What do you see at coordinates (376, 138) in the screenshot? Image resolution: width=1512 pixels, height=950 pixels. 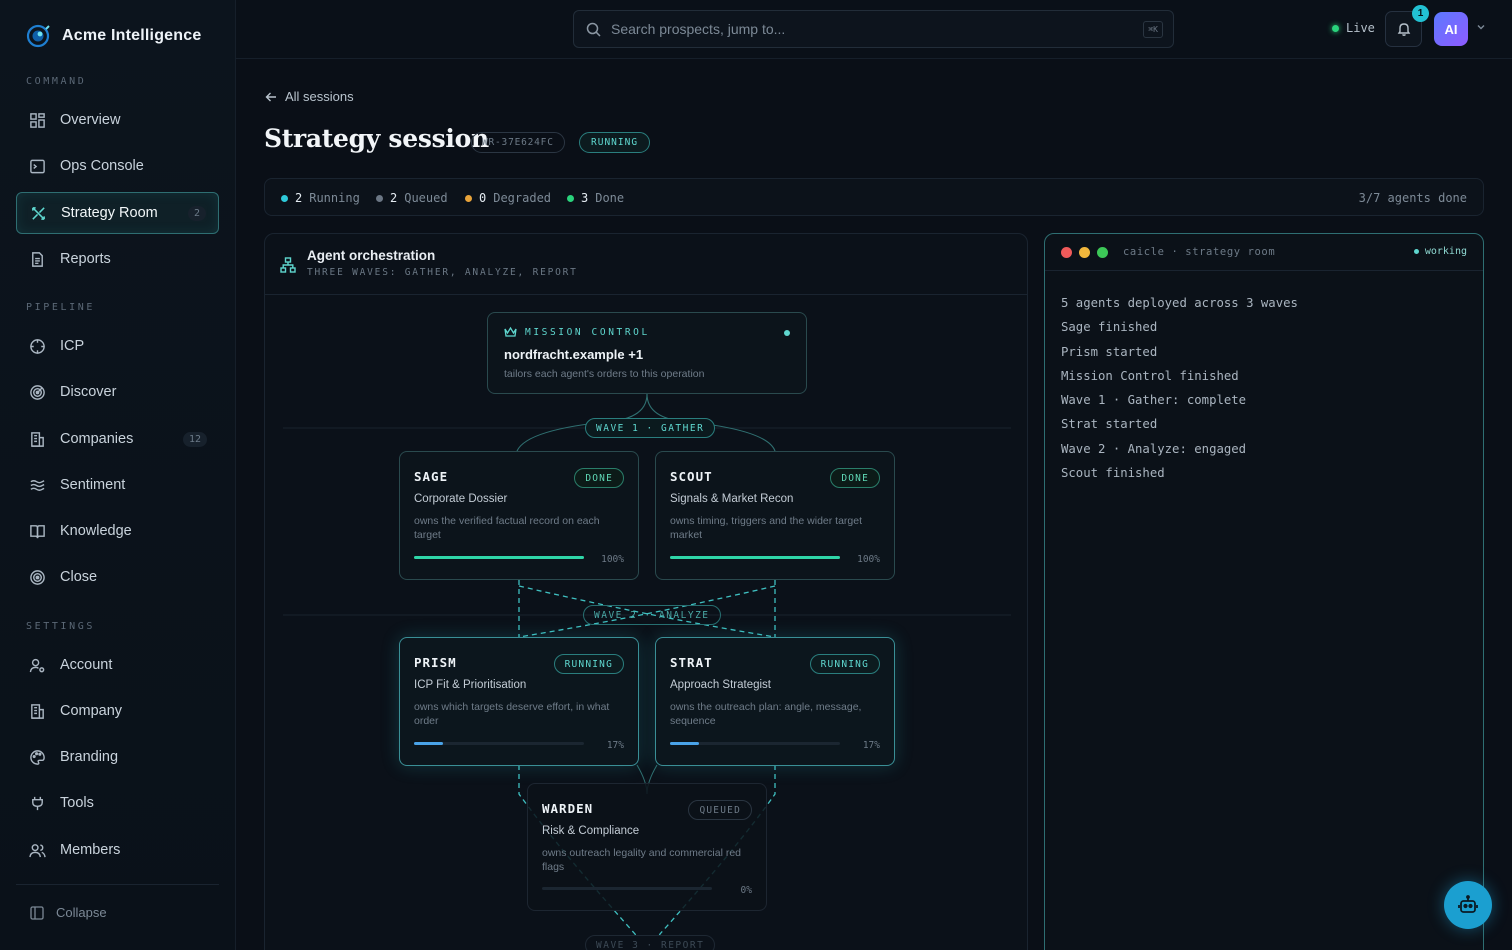 I see `page-title: Strategy session` at bounding box center [376, 138].